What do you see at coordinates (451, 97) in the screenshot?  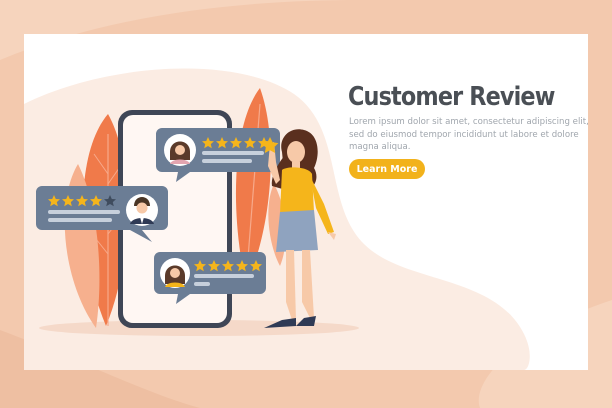 I see `page-title: Customer Review` at bounding box center [451, 97].